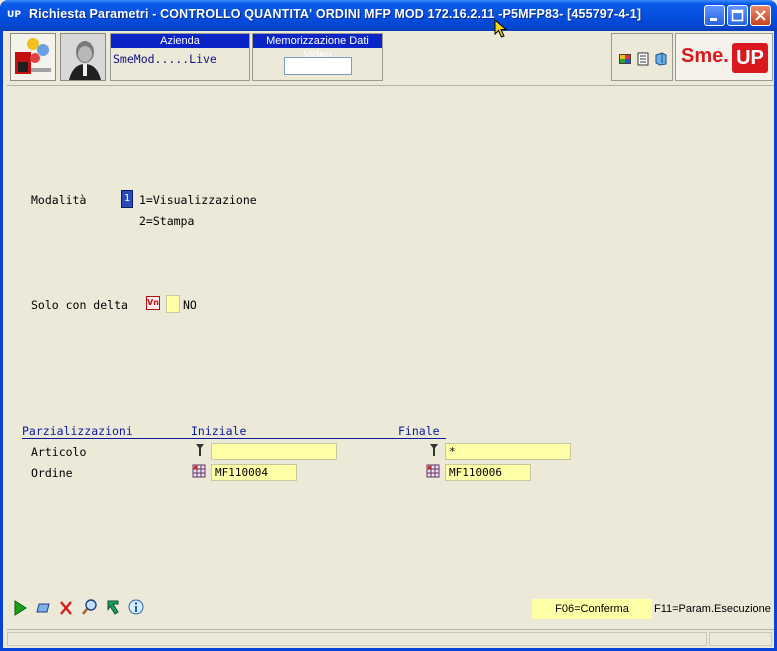  Describe the element at coordinates (592, 609) in the screenshot. I see `f06-conferma-button: F06=Conferma` at that location.